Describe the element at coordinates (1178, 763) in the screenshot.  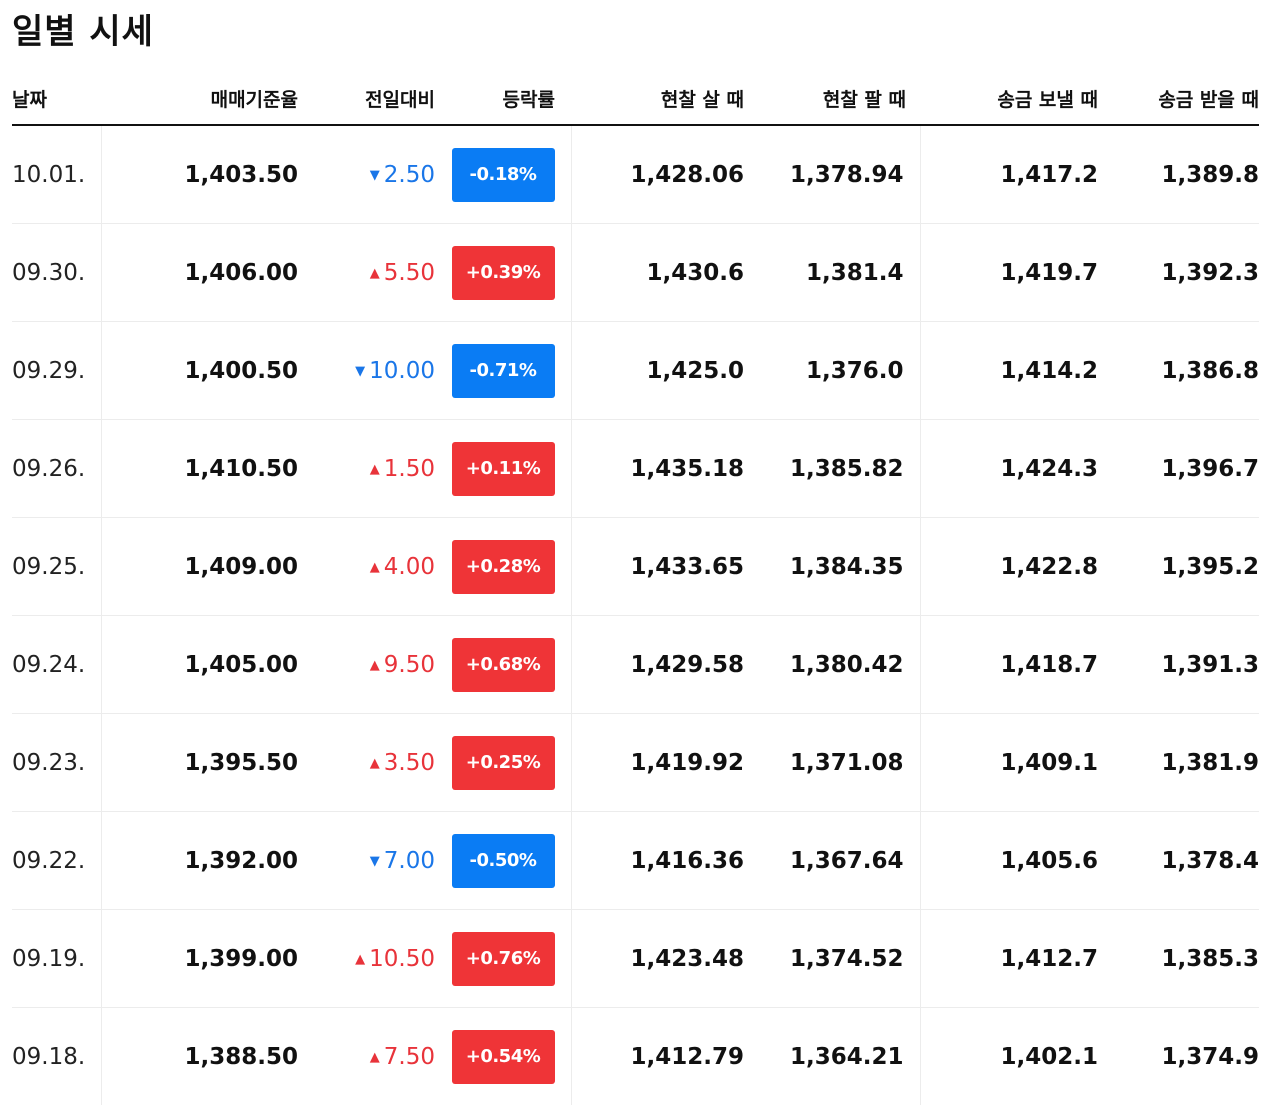
I see `cell-receive: 1,381.9` at that location.